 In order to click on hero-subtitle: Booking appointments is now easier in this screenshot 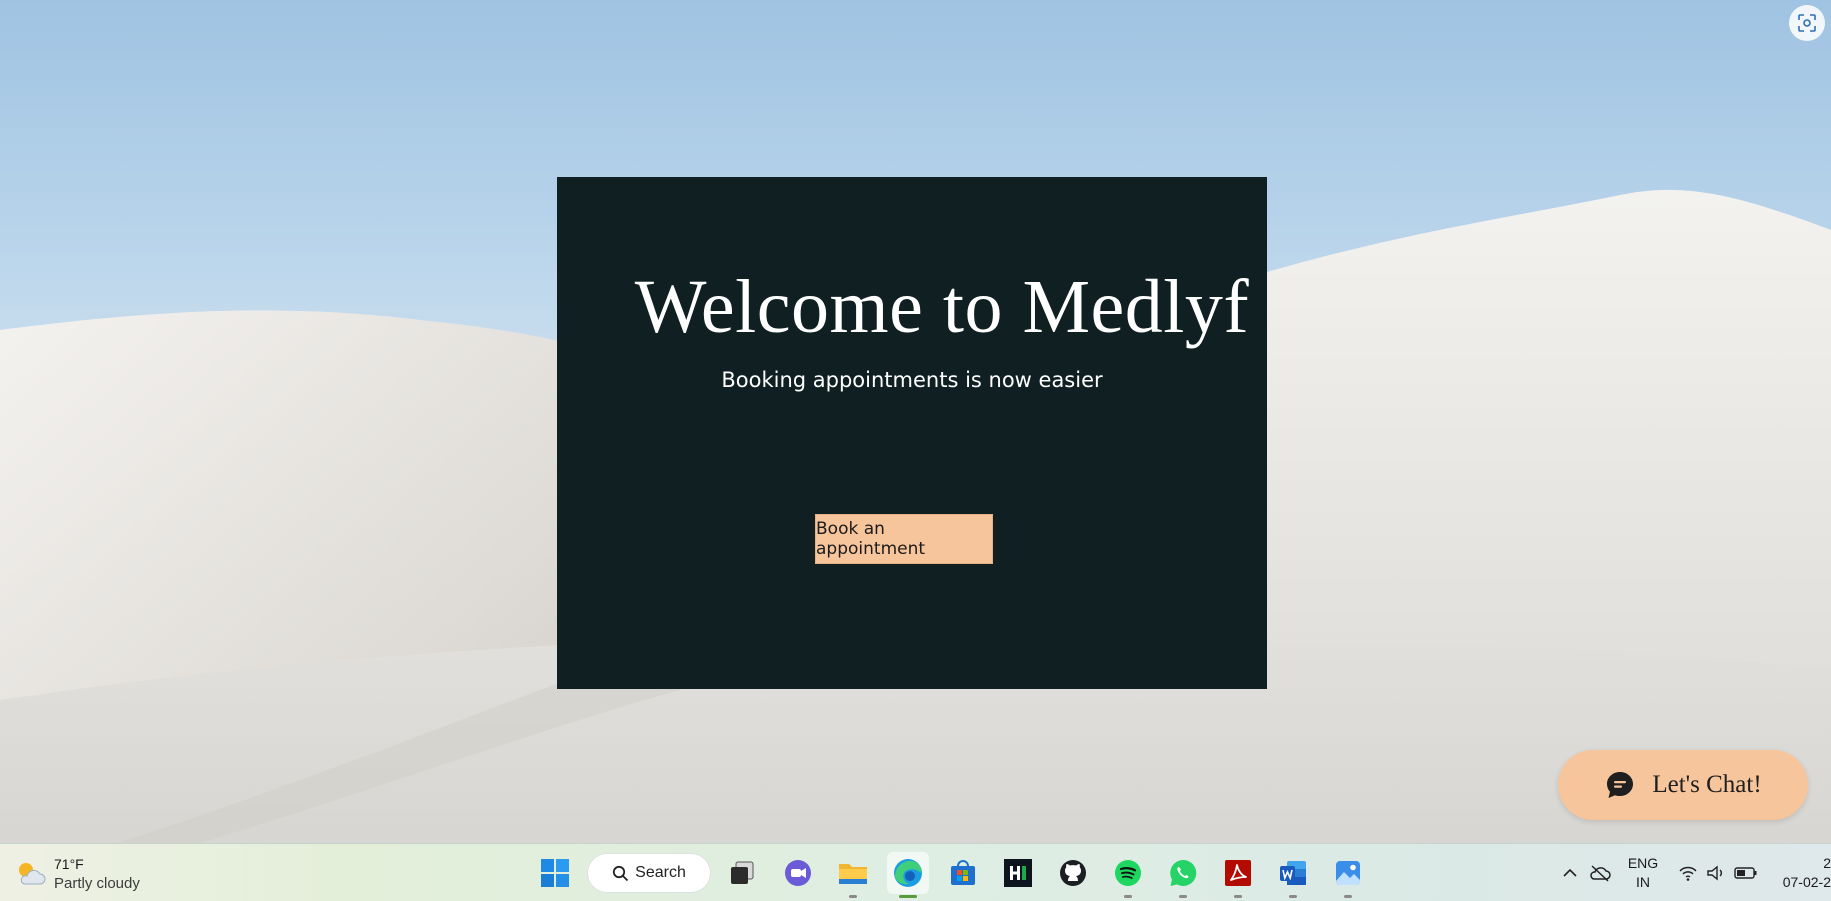, I will do `click(912, 380)`.